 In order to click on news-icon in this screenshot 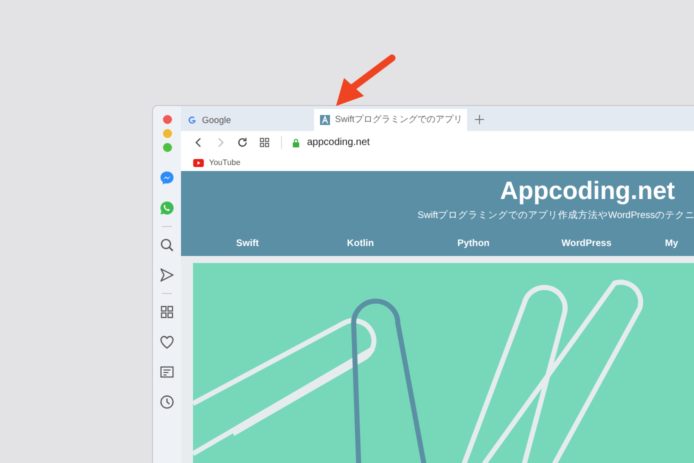, I will do `click(167, 372)`.